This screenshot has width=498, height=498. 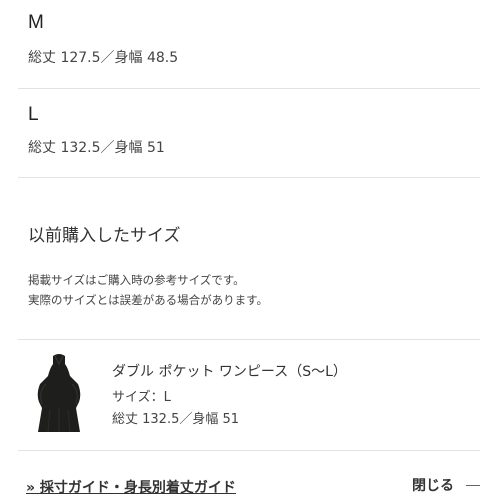 I want to click on note-line-2: 実際のサイズとは誤差がある場合があります。, so click(x=148, y=300).